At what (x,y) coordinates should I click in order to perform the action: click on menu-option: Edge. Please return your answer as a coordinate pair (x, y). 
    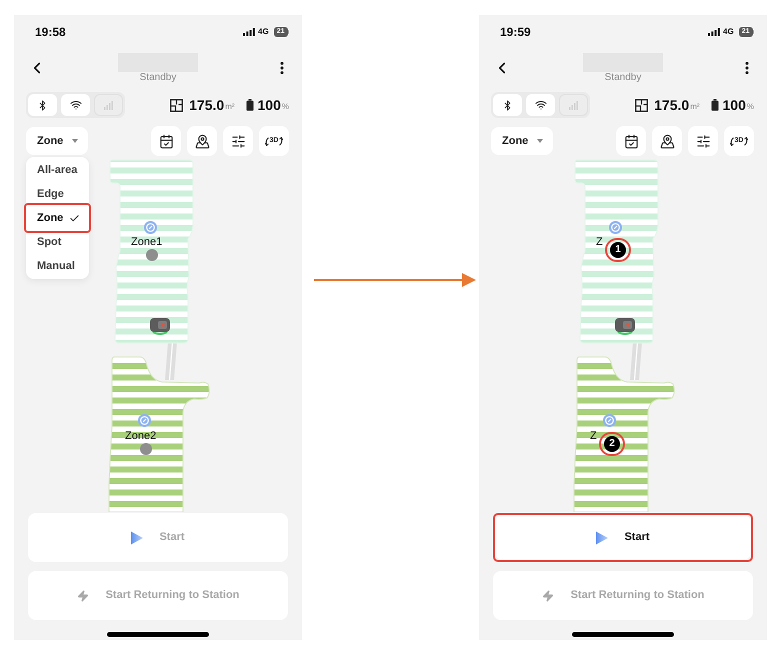
    Looking at the image, I should click on (57, 194).